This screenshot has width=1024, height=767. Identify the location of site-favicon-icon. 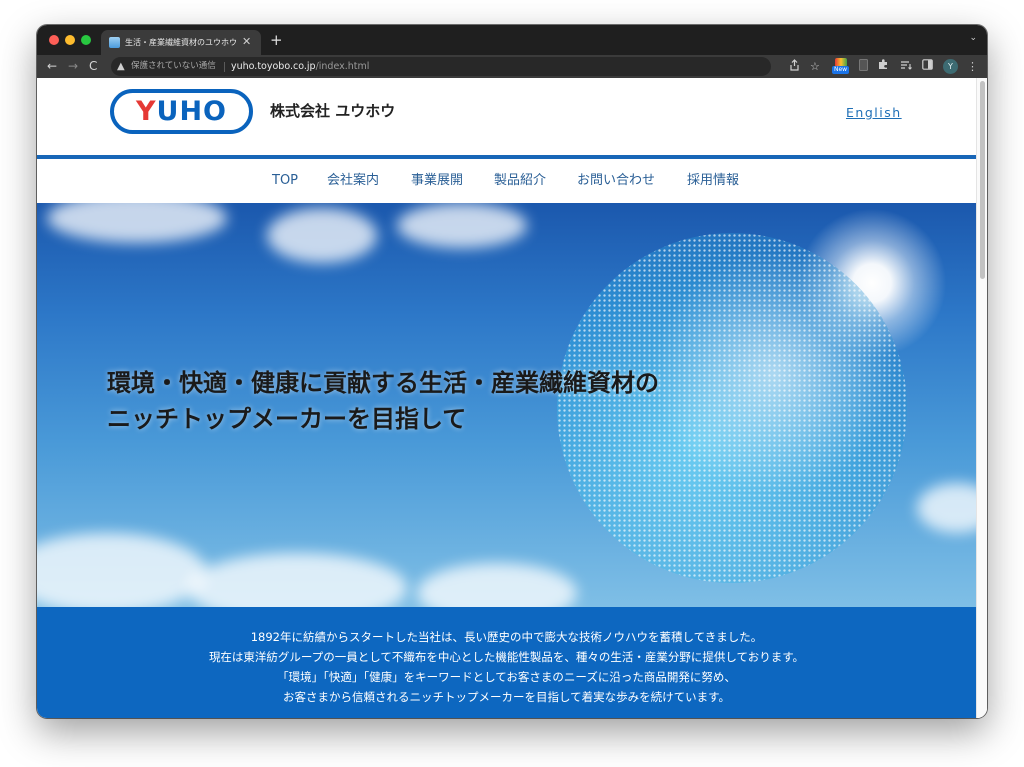
(114, 42).